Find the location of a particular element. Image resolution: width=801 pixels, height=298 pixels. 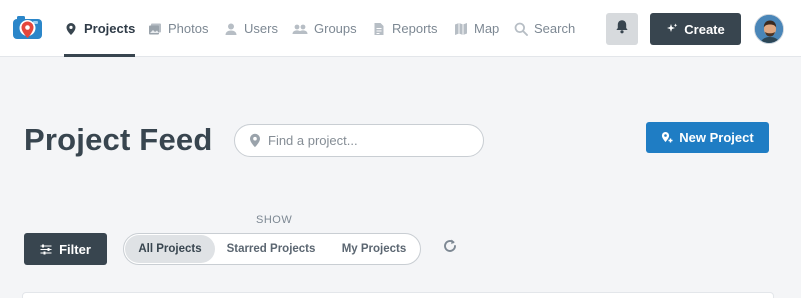

map-icon is located at coordinates (461, 29).